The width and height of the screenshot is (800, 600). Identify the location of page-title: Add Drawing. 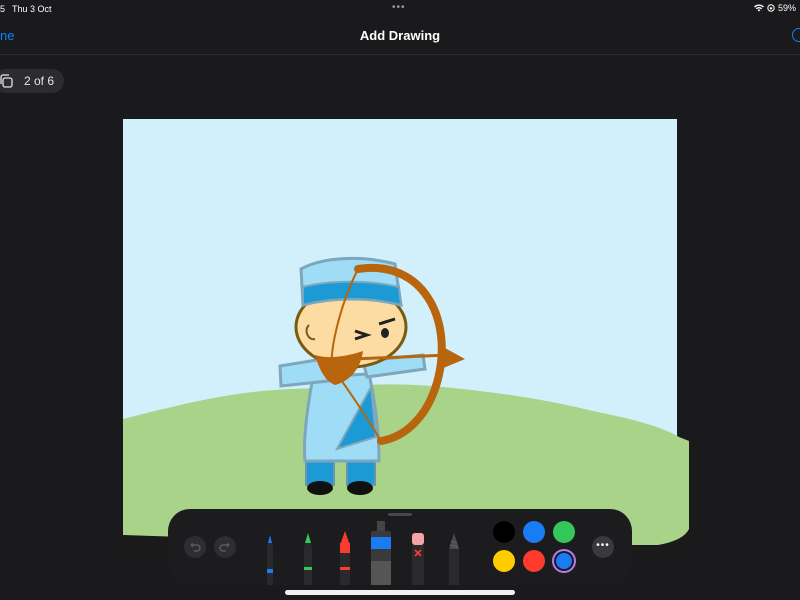
(400, 35).